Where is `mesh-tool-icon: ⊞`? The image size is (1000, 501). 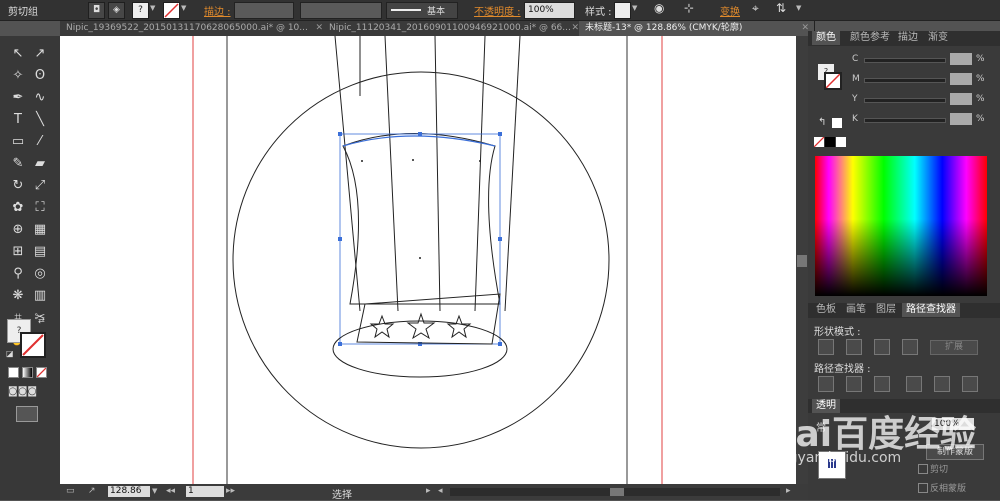 mesh-tool-icon: ⊞ is located at coordinates (18, 252).